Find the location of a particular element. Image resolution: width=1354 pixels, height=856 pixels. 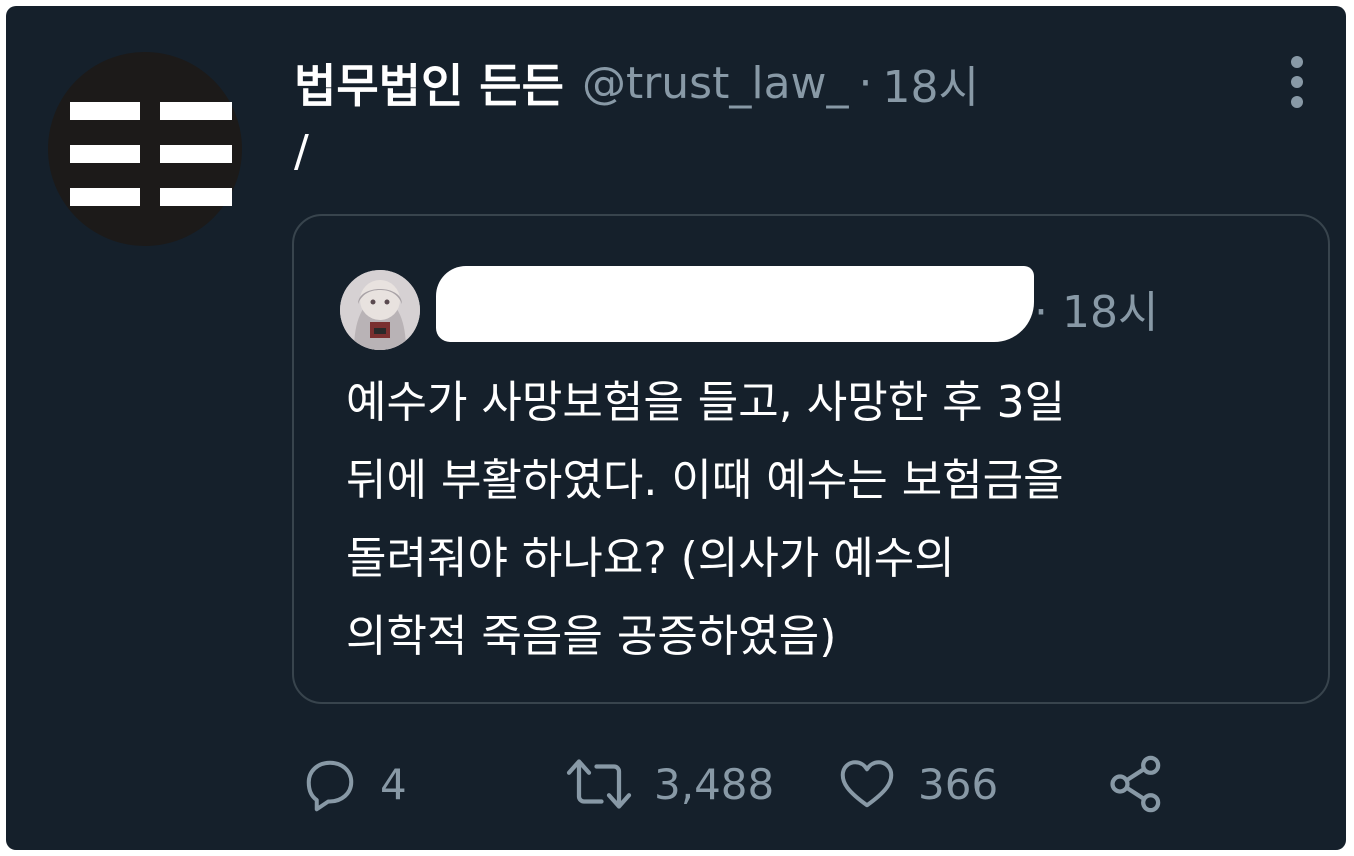

anime-avatar-icon is located at coordinates (380, 310).